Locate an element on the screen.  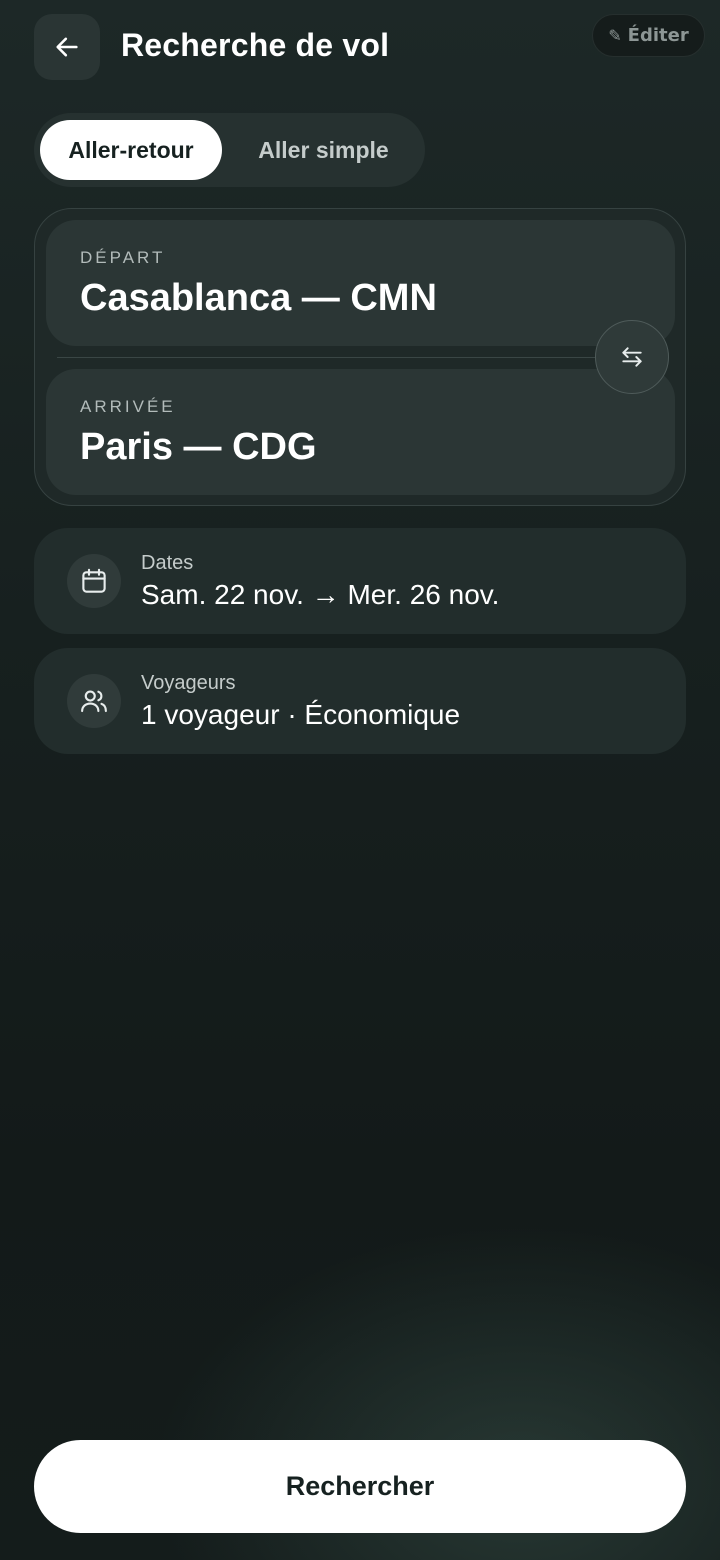
calendar-icon is located at coordinates (94, 580).